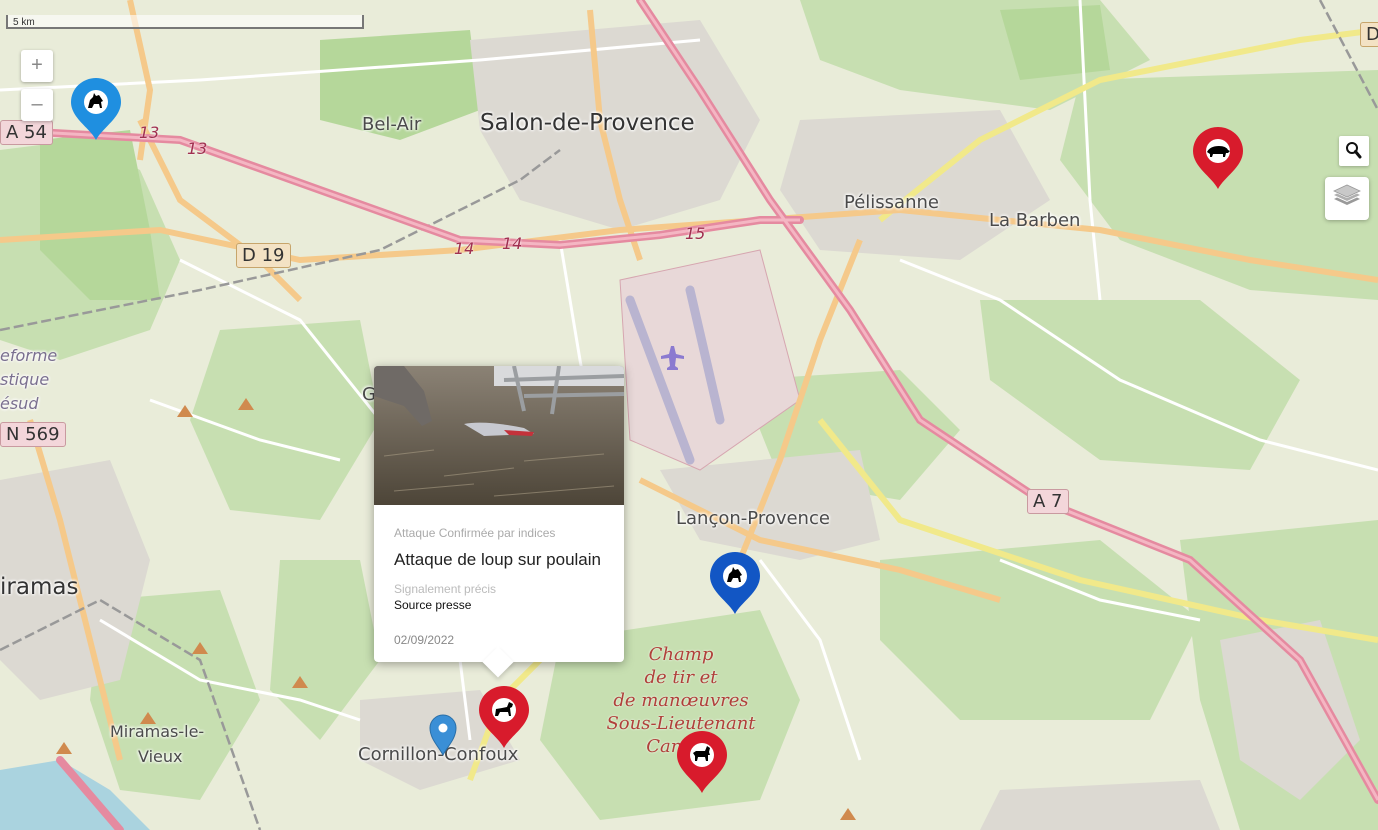 Image resolution: width=1378 pixels, height=830 pixels. I want to click on marker-goat-red-camp, so click(702, 763).